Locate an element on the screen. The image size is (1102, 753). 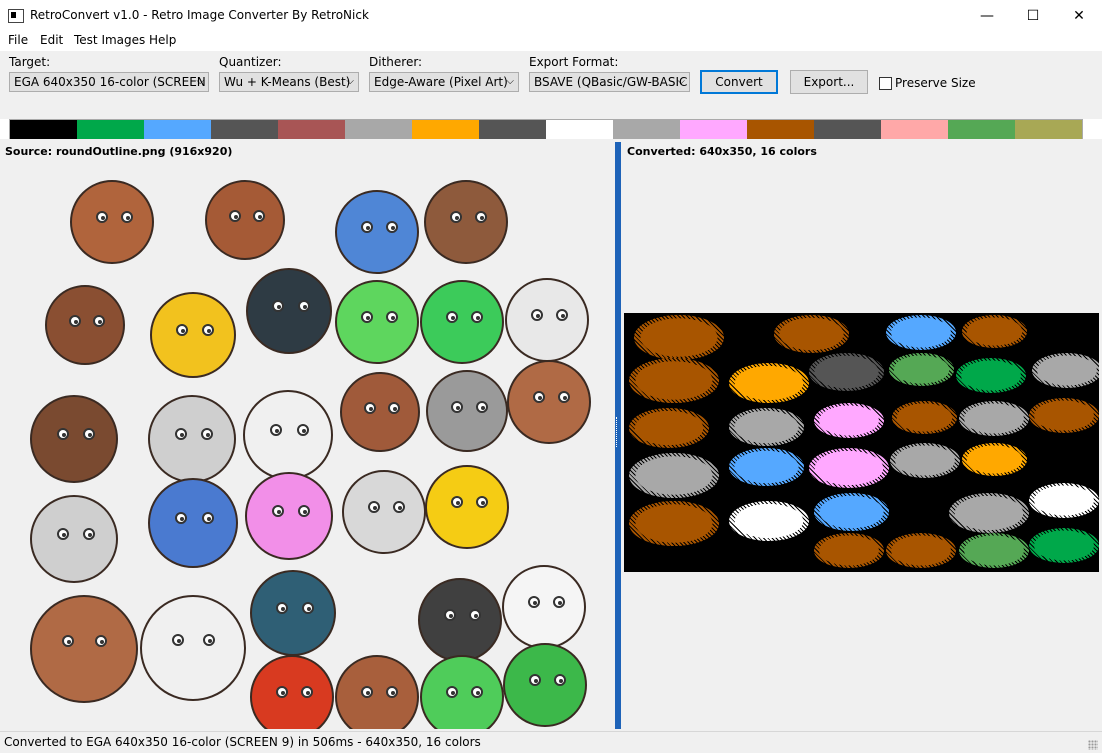
converted-label: Converted: 640x350, 16 colors is located at coordinates (722, 151).